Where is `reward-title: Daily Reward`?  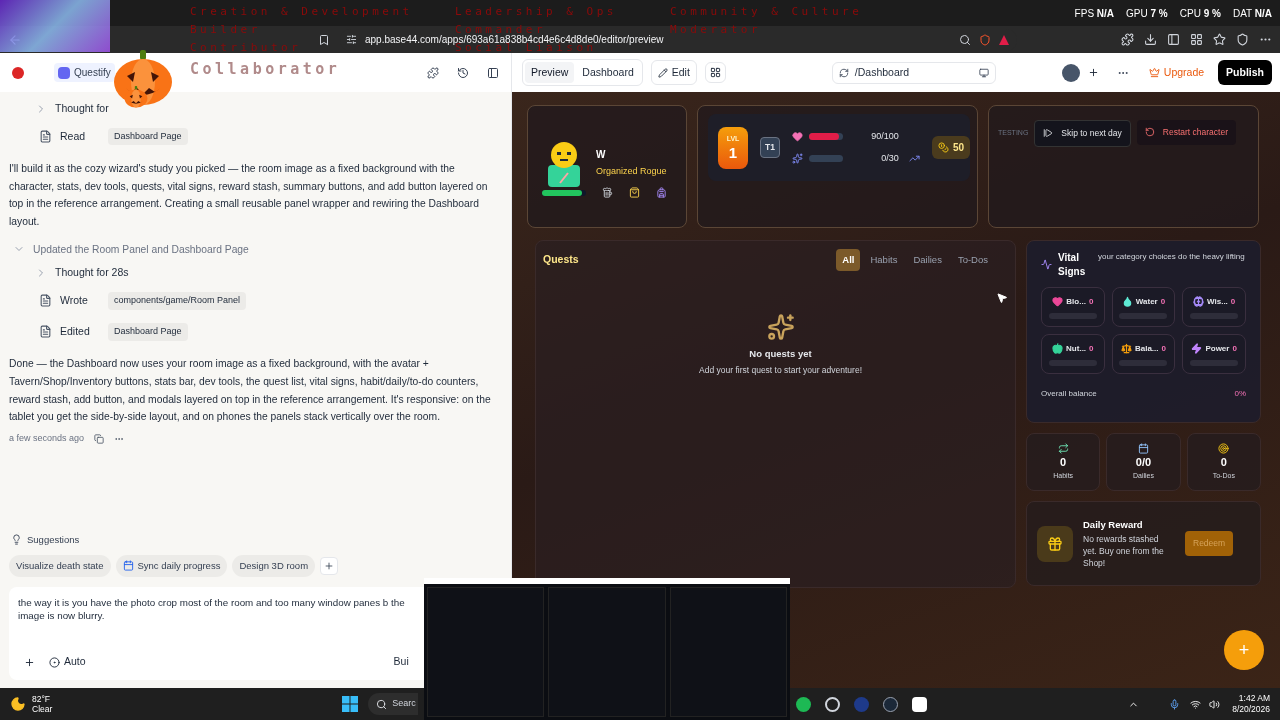 reward-title: Daily Reward is located at coordinates (1113, 525).